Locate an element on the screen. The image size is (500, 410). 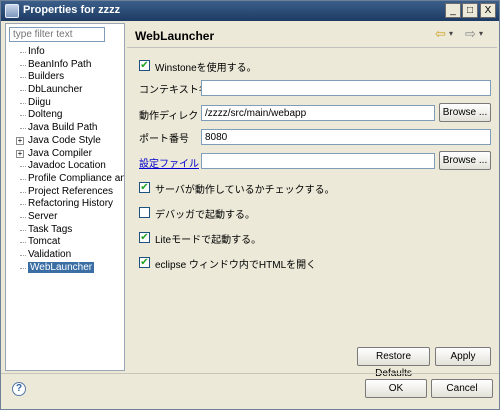
debug-mode-checkbox is located at coordinates (144, 212).